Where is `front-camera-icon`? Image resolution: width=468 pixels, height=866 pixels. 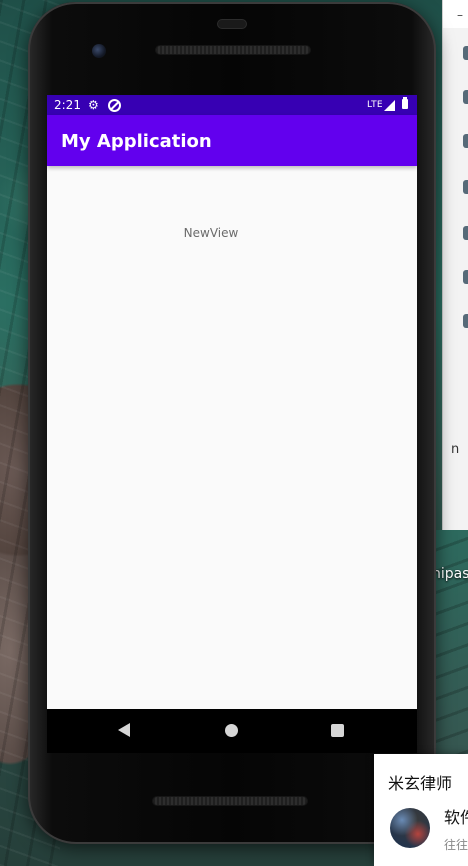 front-camera-icon is located at coordinates (99, 51).